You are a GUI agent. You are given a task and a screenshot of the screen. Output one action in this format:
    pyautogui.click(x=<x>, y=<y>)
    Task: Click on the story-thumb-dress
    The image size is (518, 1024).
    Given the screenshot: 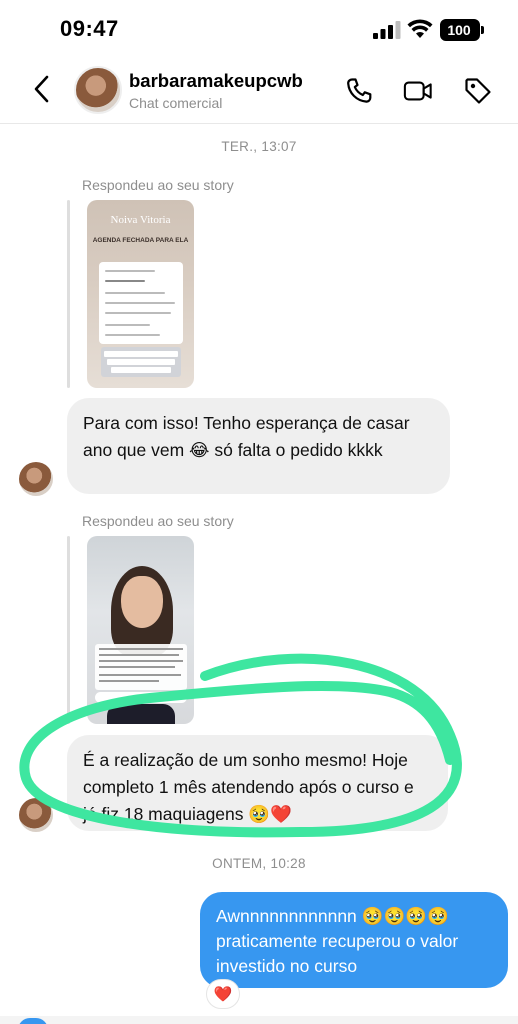 What is the action you would take?
    pyautogui.click(x=141, y=714)
    